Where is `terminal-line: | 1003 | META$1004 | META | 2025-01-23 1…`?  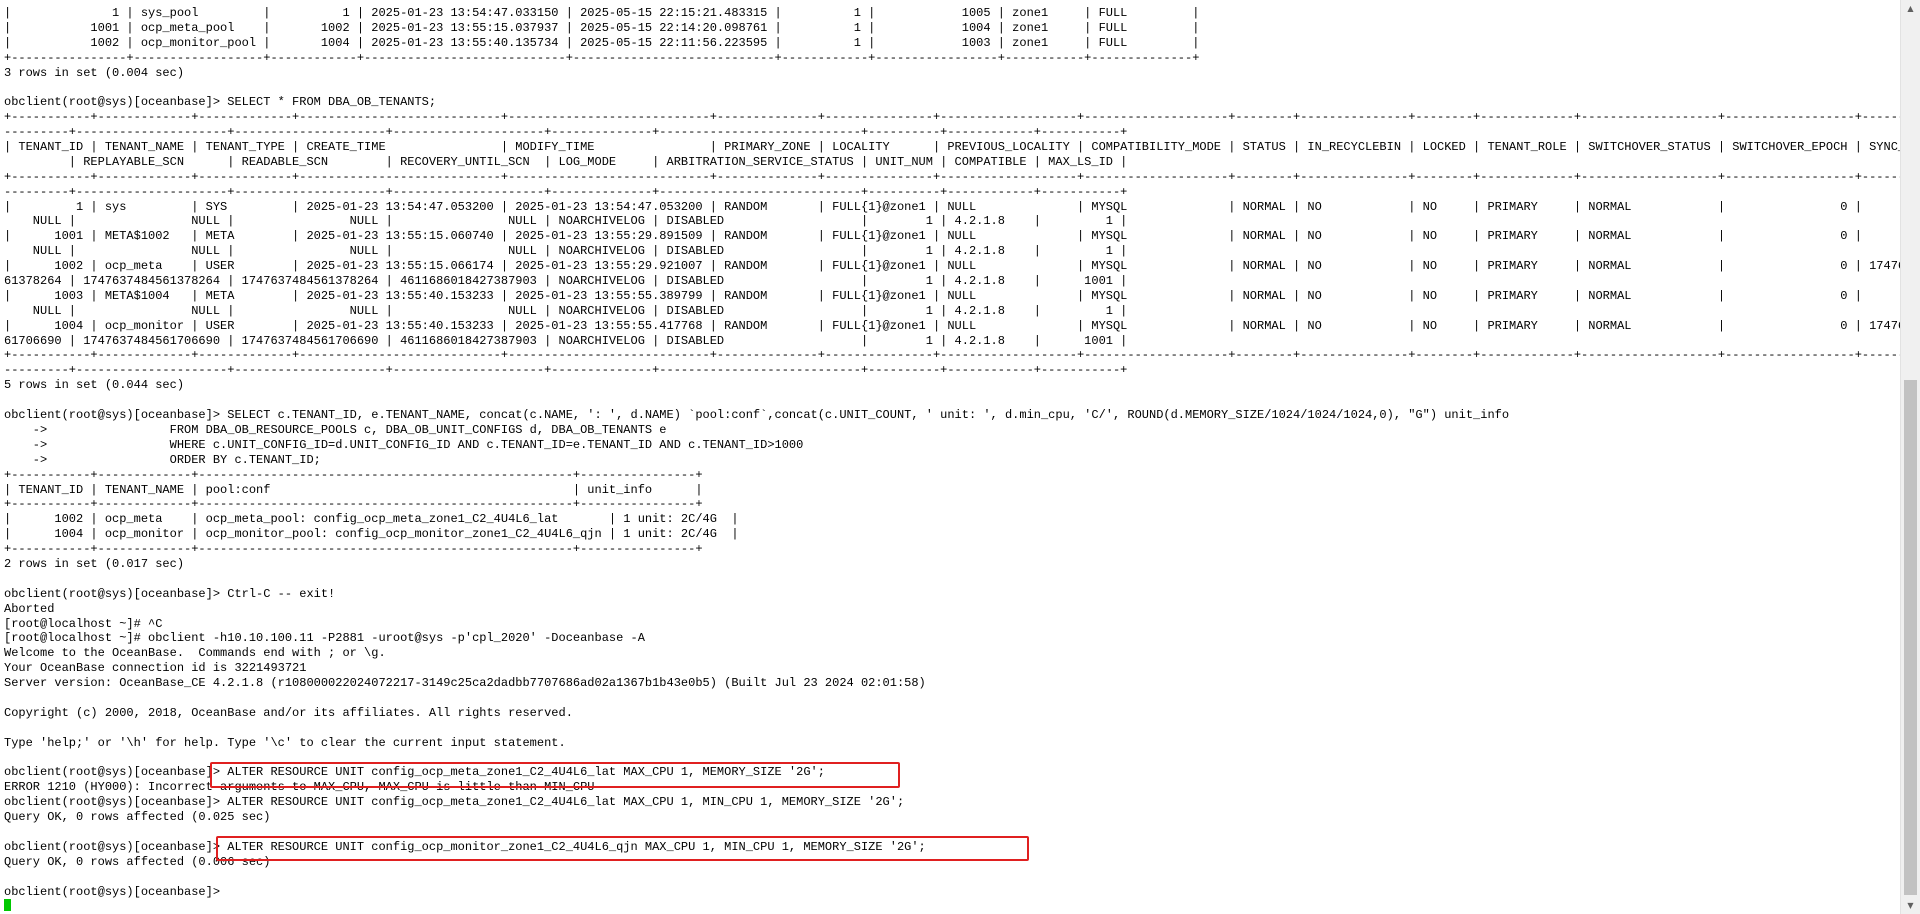 terminal-line: | 1003 | META$1004 | META | 2025-01-23 1… is located at coordinates (933, 295).